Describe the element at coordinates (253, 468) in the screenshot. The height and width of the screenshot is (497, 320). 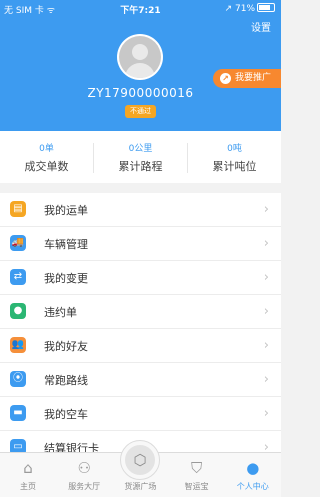
I see `person-icon: ●` at that location.